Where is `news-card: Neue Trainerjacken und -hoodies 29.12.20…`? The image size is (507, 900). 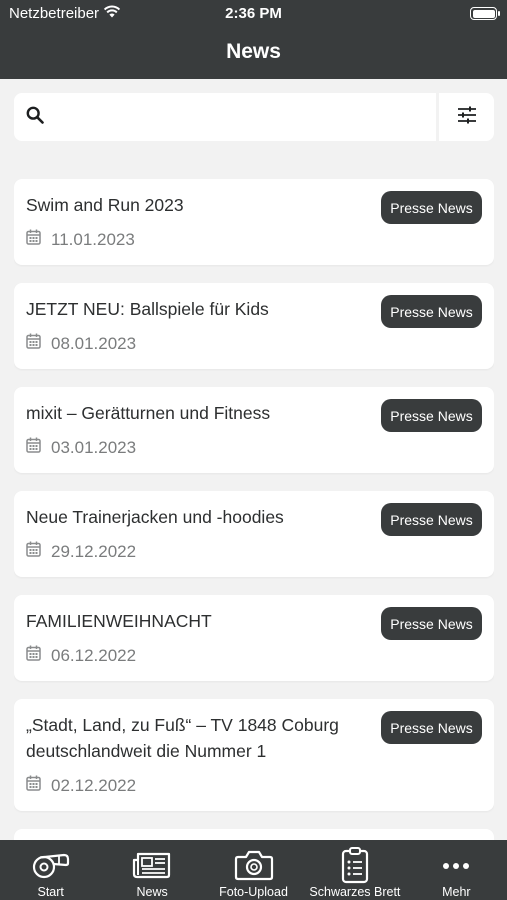 news-card: Neue Trainerjacken und -hoodies 29.12.20… is located at coordinates (254, 534).